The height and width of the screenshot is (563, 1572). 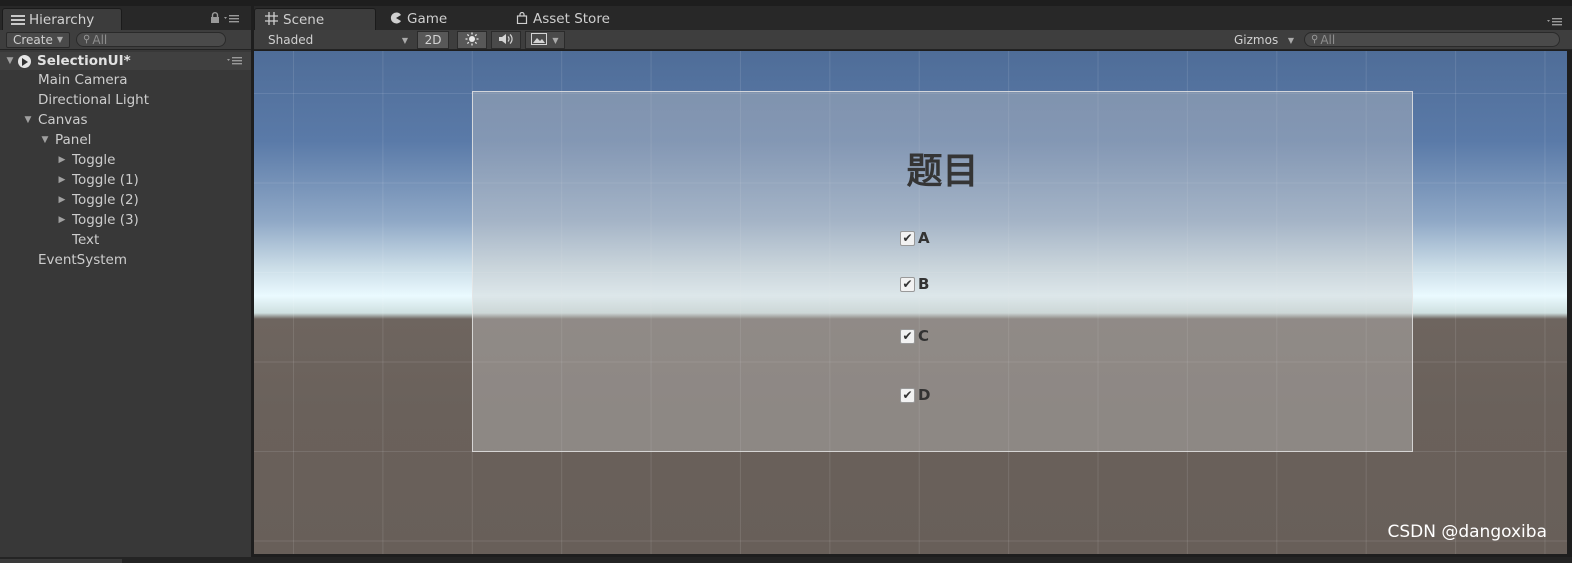 I want to click on sun-icon, so click(x=472, y=40).